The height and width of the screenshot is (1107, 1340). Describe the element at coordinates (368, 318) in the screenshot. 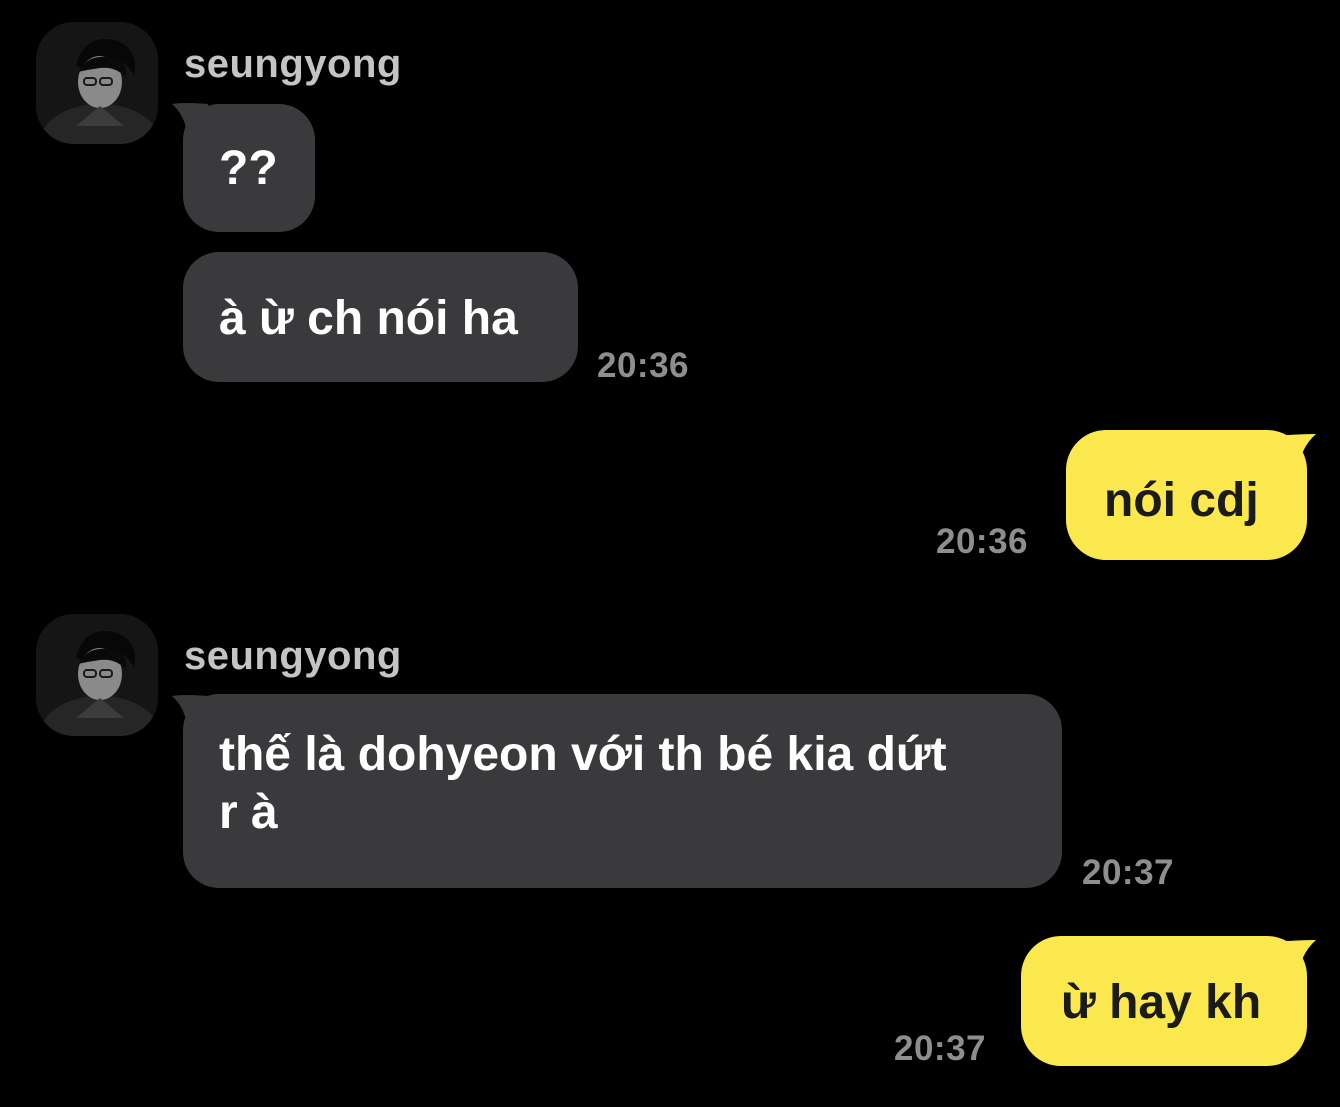

I see `message-text: à ừ ch nói ha` at that location.